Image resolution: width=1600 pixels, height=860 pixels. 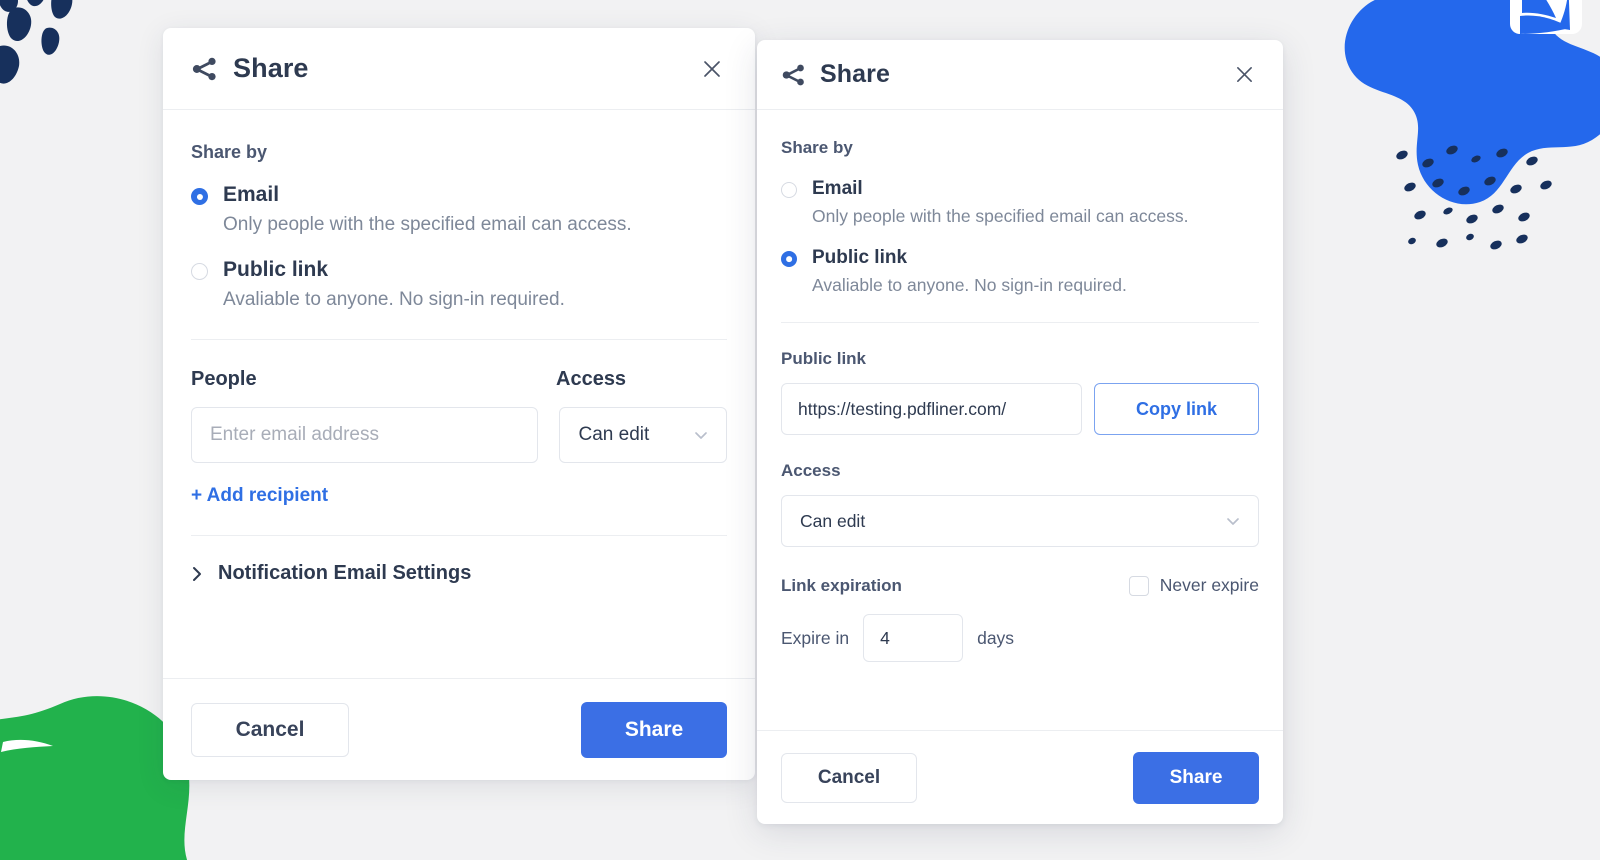 I want to click on recipient-row: Can edit, so click(x=459, y=435).